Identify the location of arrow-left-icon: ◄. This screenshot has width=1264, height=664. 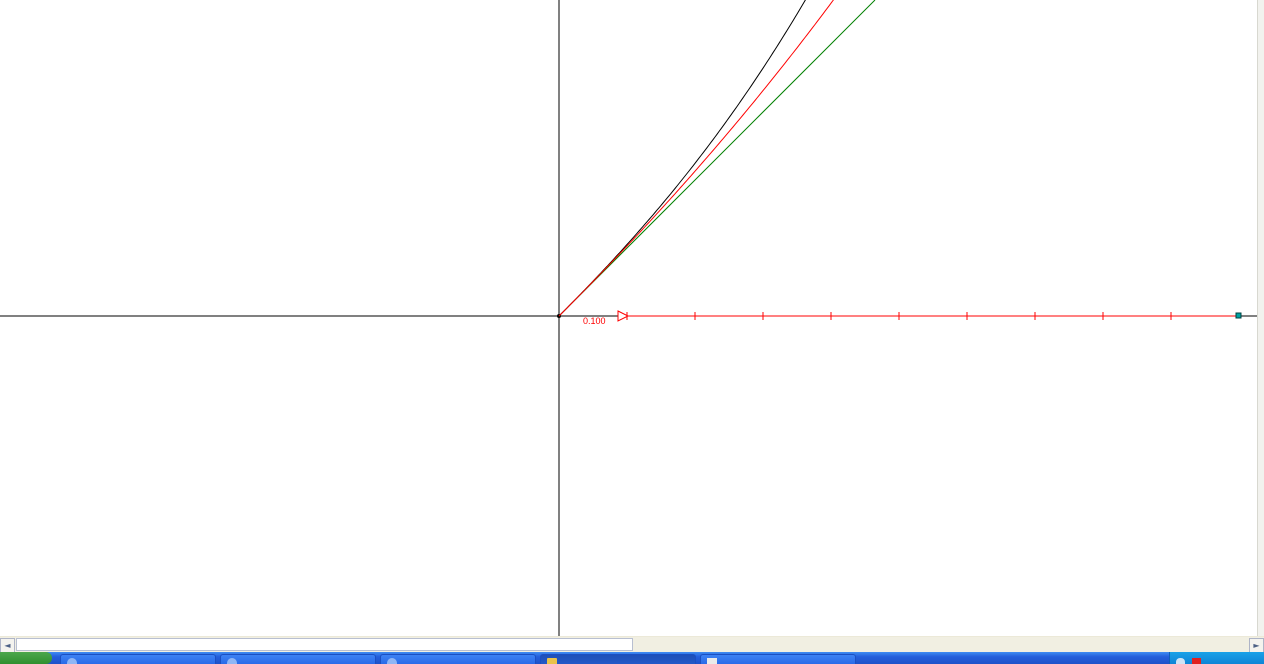
(7, 645).